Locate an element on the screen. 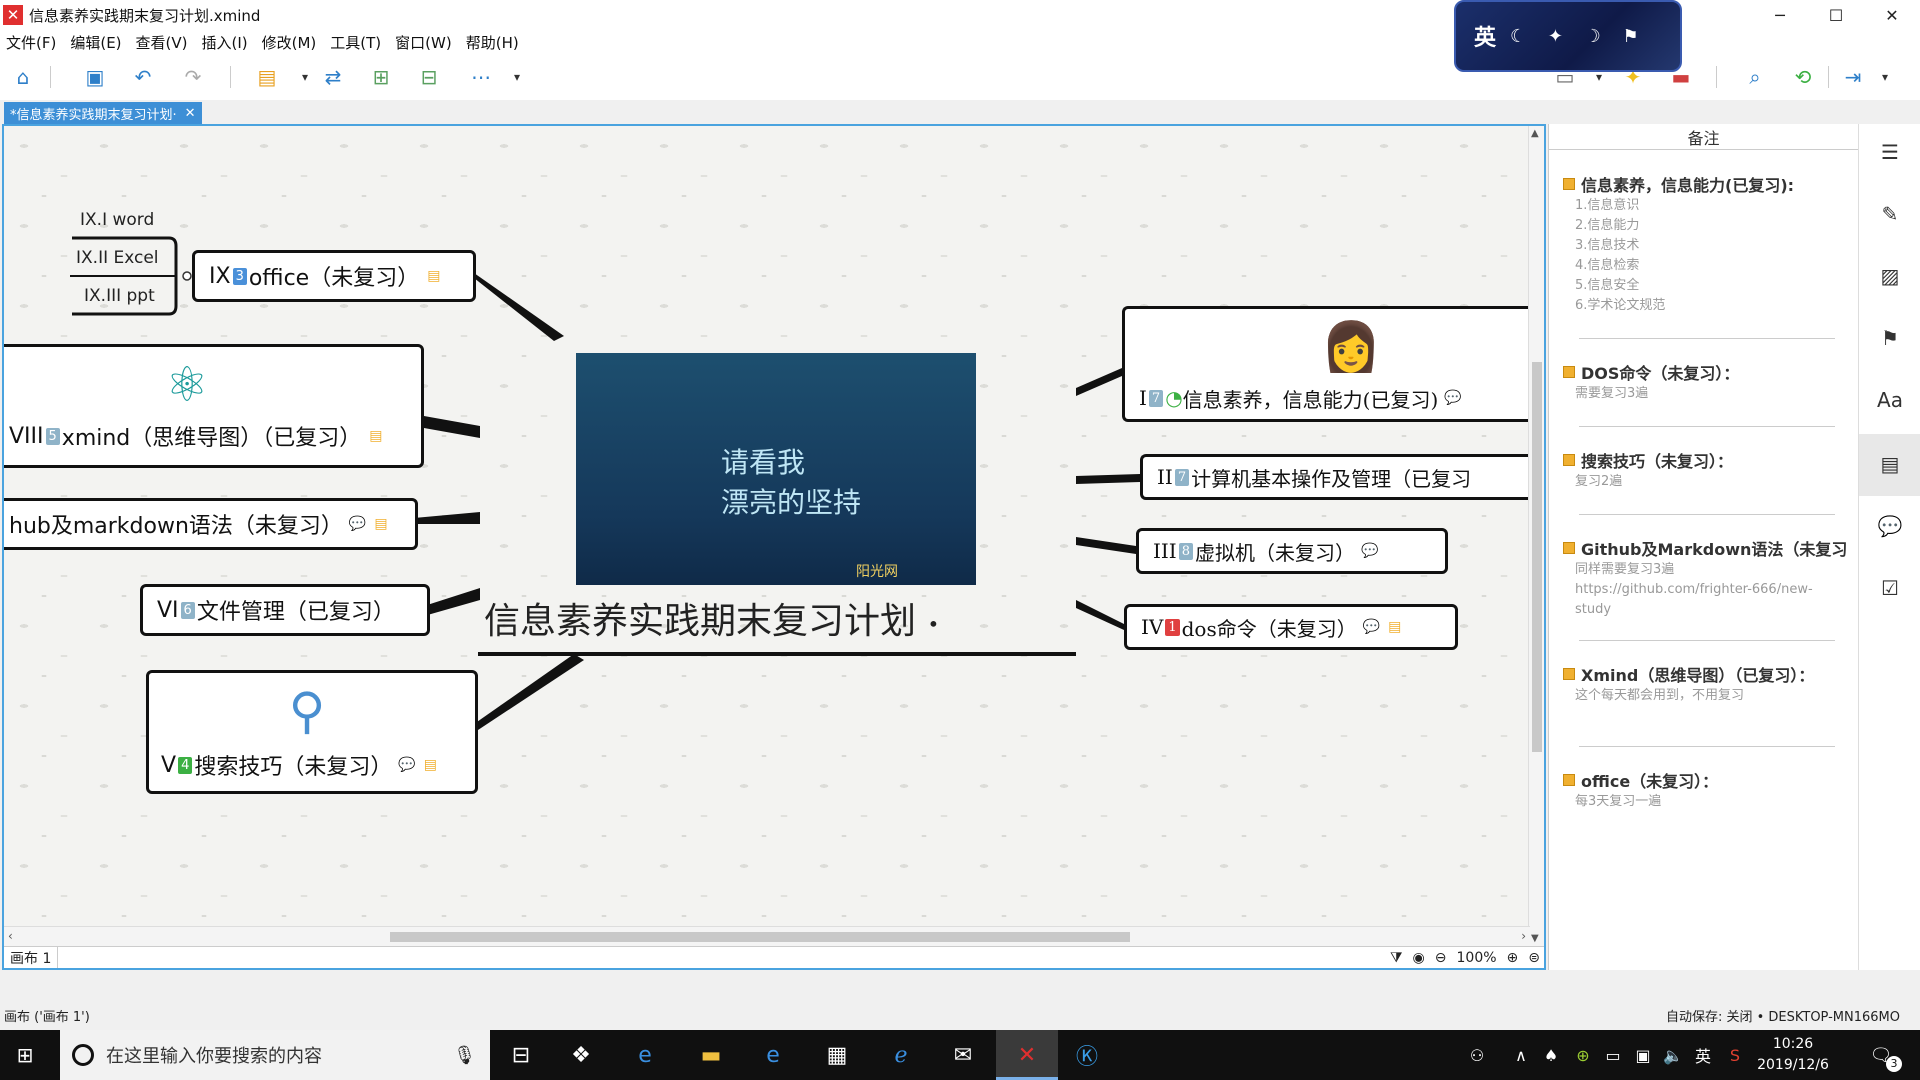 The image size is (1920, 1080). note-section-dos: DOS命令（未复习）： 需要复习3遍 is located at coordinates (1708, 382).